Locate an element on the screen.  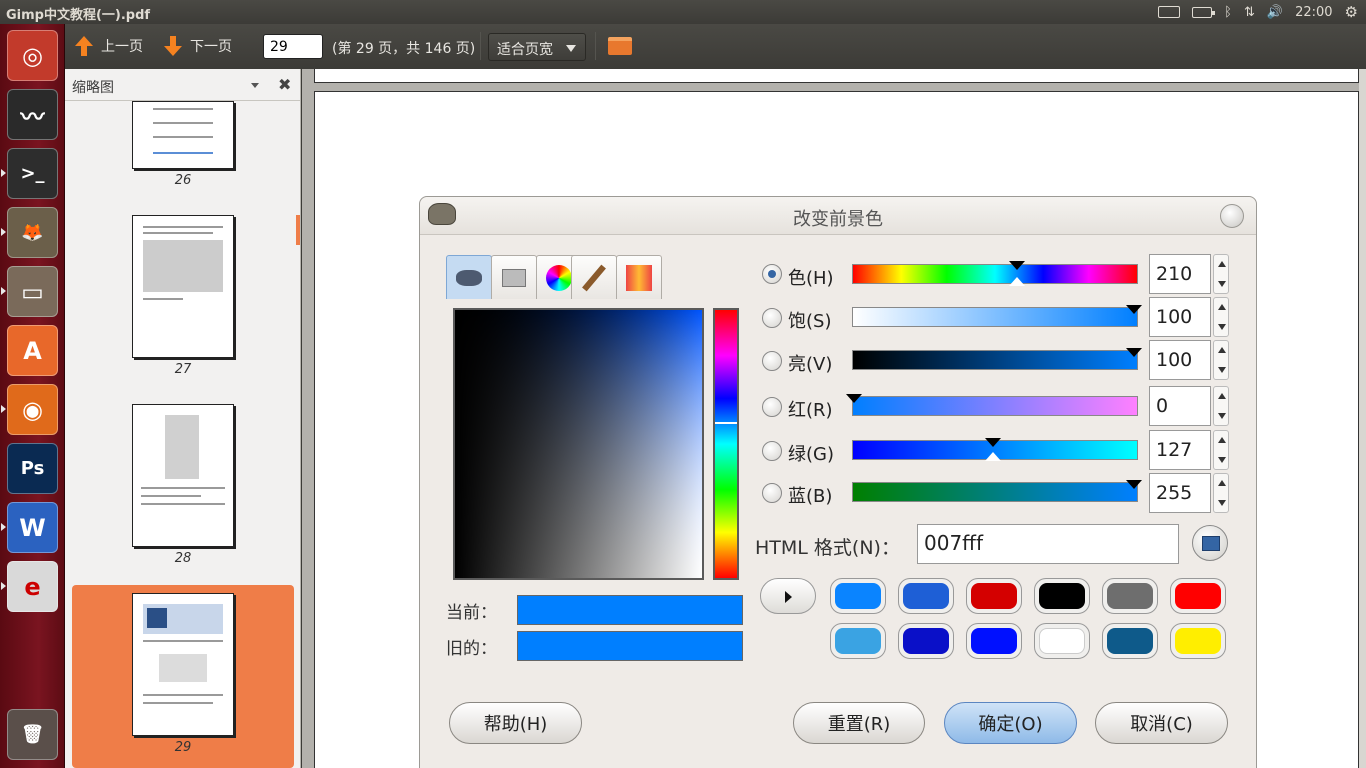
saturation-value: 100 is located at coordinates (1180, 317).